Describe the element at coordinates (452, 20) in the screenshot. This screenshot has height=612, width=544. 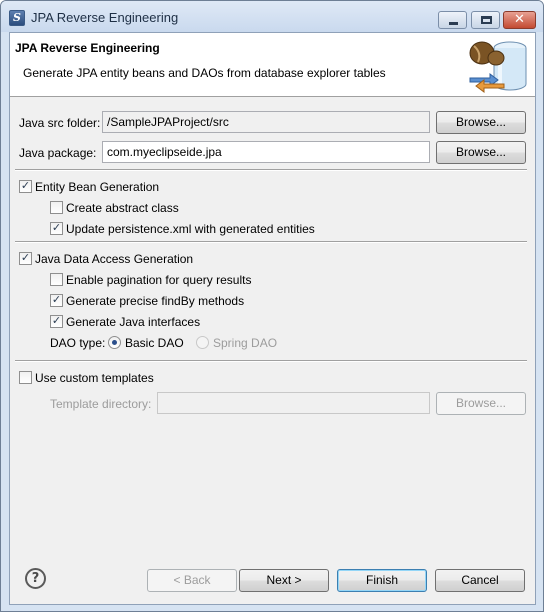
I see `minimize-button` at that location.